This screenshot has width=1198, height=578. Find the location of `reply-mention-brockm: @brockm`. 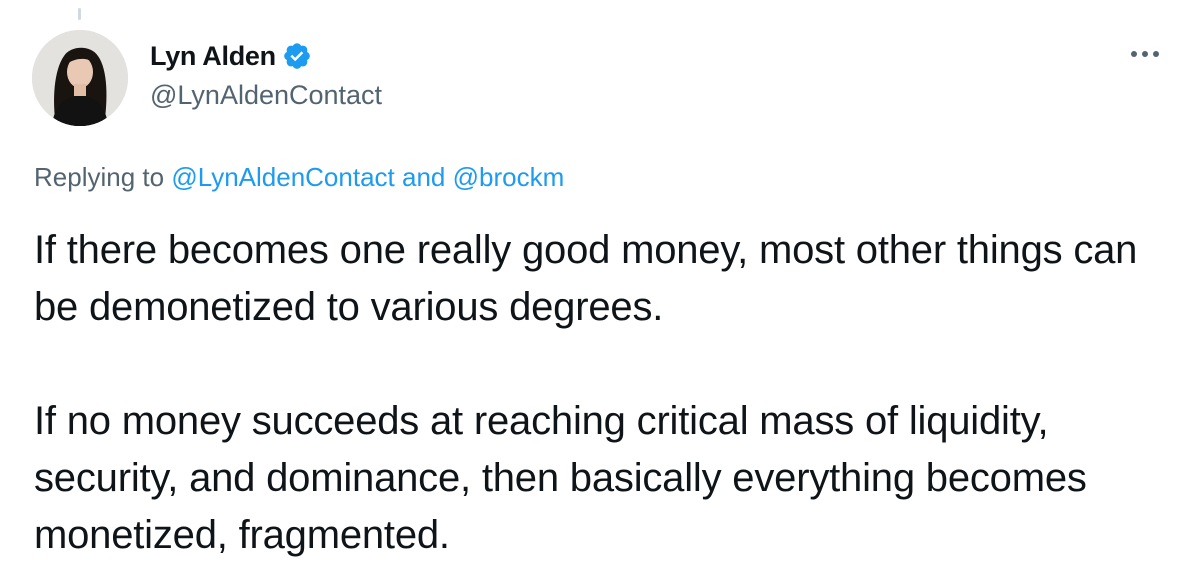

reply-mention-brockm: @brockm is located at coordinates (509, 177).